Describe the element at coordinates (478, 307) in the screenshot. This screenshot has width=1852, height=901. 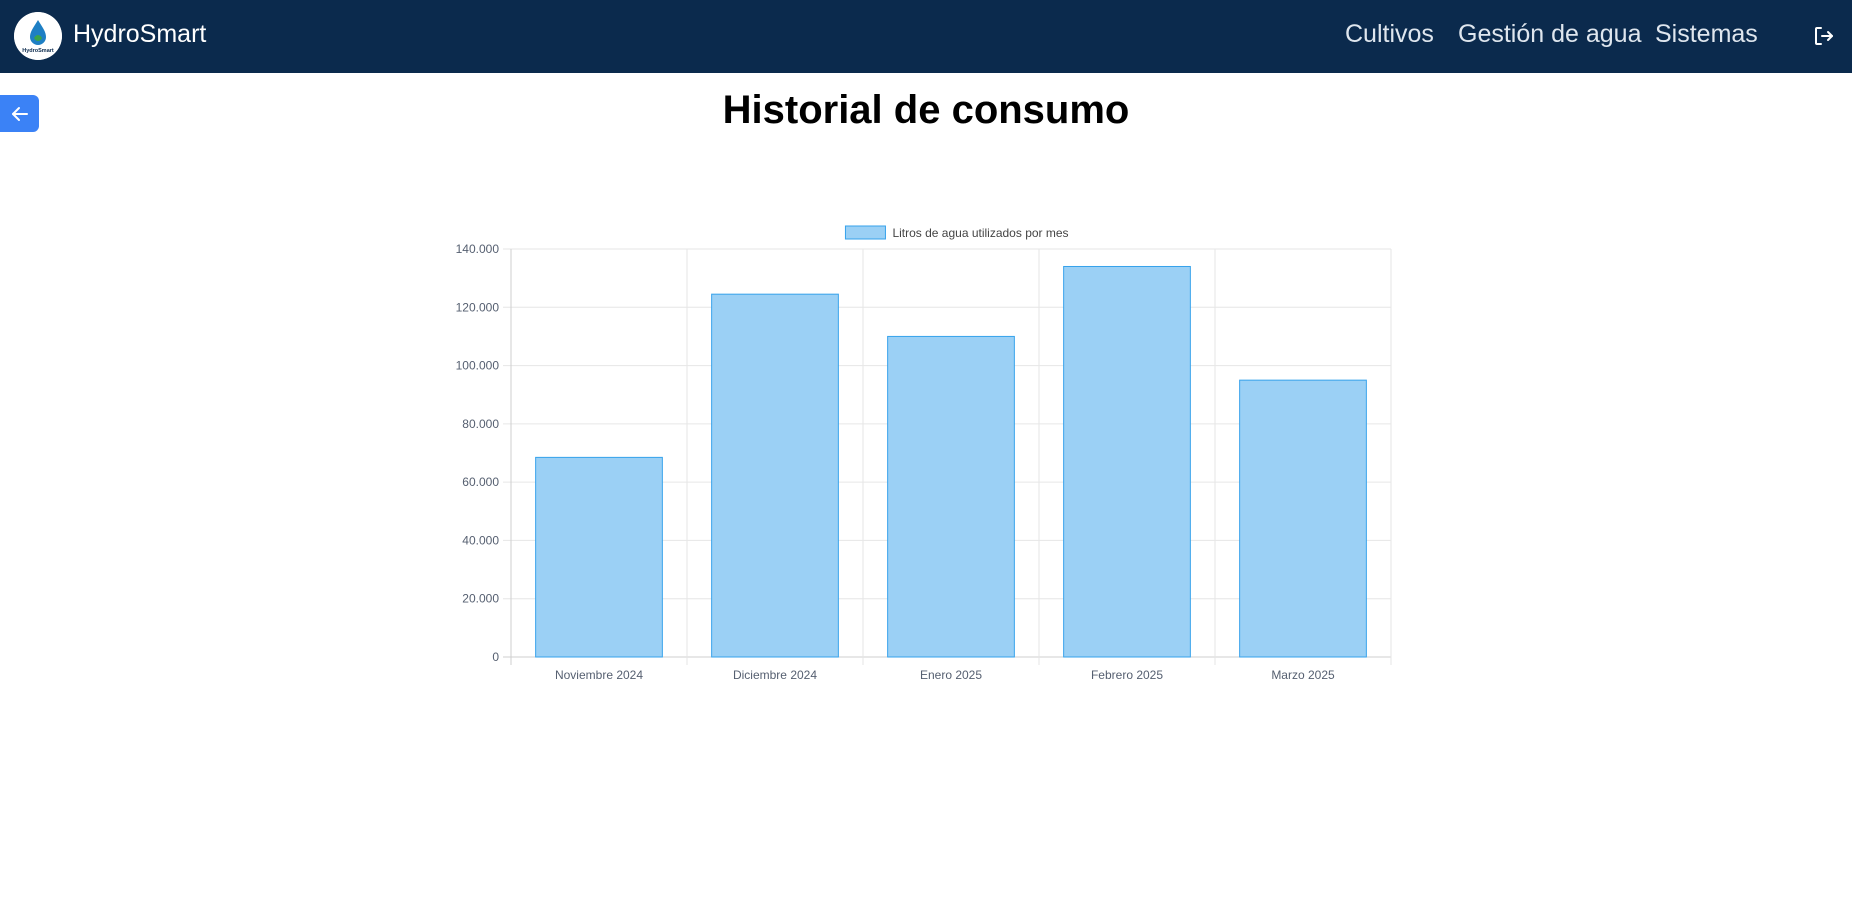
I see `y-tick-label: 120.000` at that location.